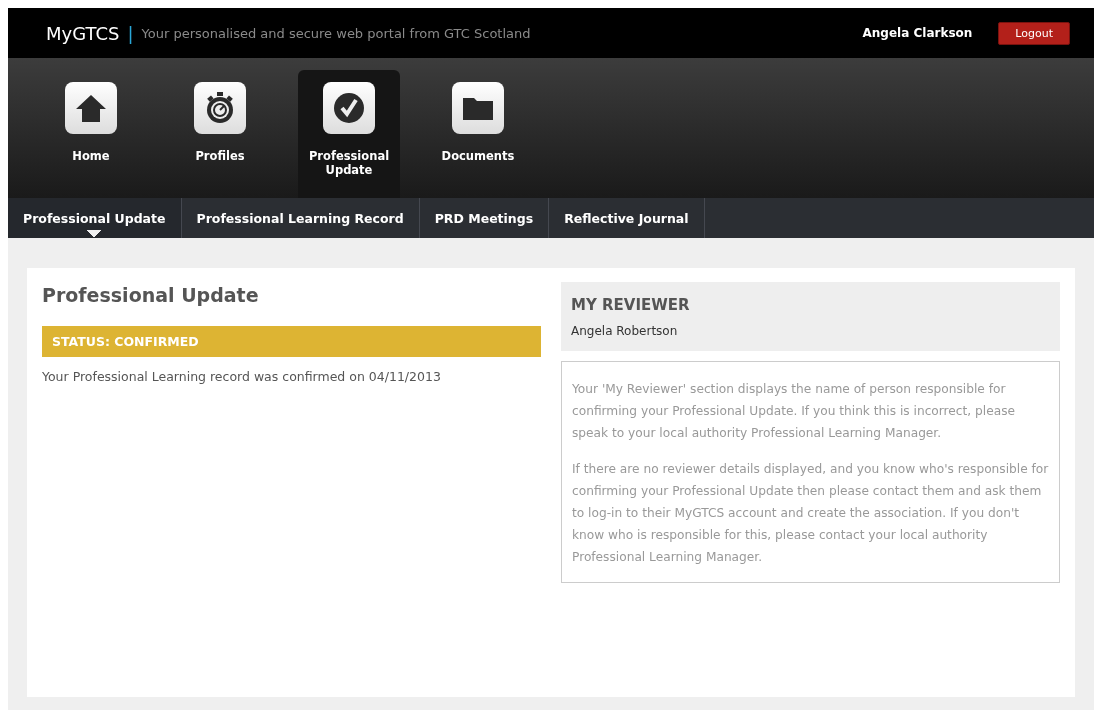  What do you see at coordinates (1034, 33) in the screenshot?
I see `logout-button: Logout` at bounding box center [1034, 33].